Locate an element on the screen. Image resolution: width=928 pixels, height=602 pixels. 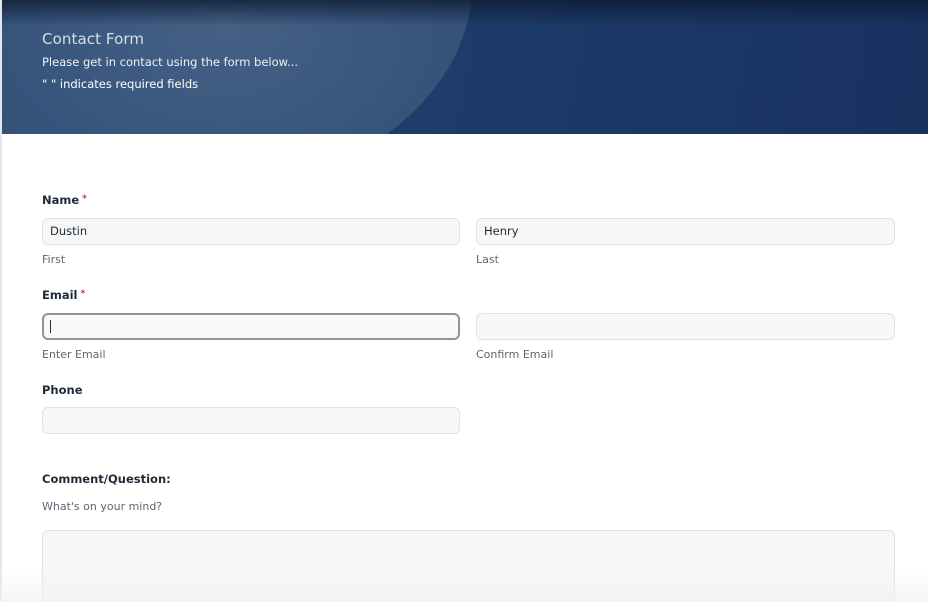
required-fields-note: " " indicates required fields is located at coordinates (120, 84).